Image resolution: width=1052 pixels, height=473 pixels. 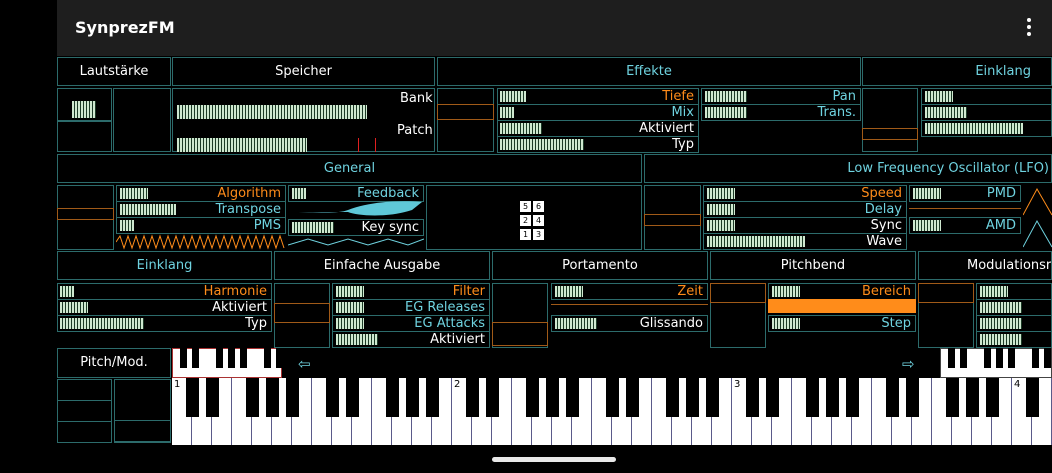 I want to click on mix-display, so click(x=507, y=112).